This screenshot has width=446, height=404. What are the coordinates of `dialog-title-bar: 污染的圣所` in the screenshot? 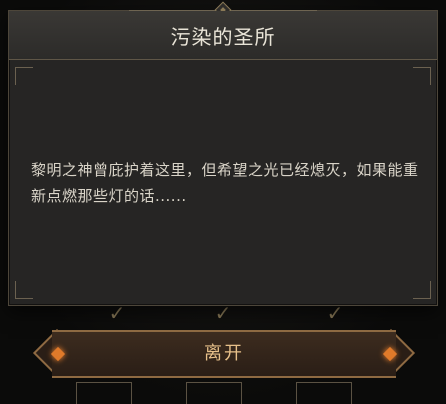 It's located at (223, 35).